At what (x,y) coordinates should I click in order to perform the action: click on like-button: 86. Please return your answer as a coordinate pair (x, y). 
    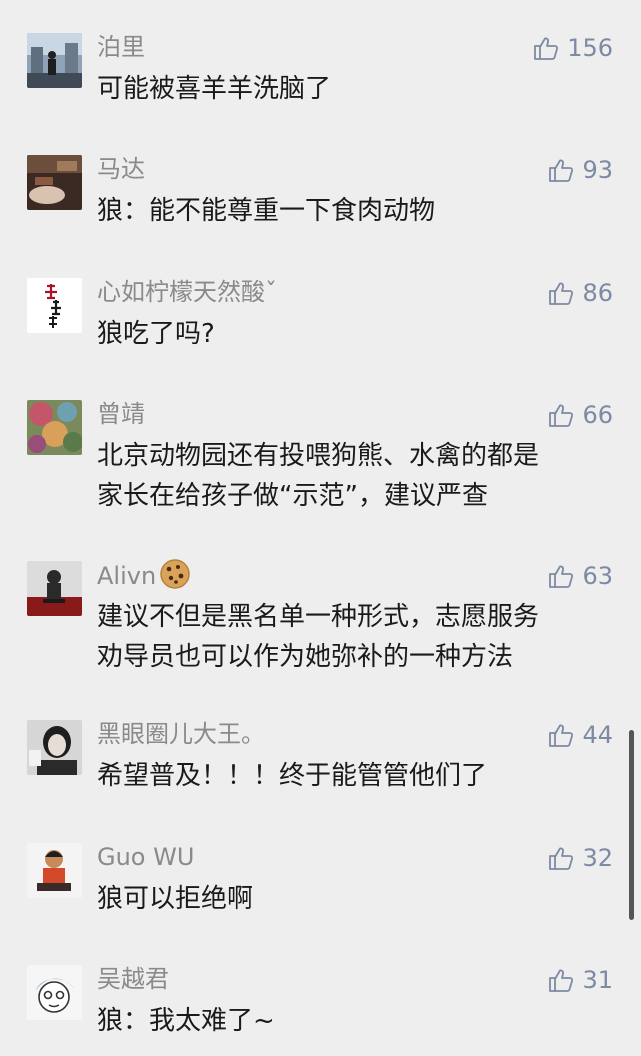
    Looking at the image, I should click on (580, 293).